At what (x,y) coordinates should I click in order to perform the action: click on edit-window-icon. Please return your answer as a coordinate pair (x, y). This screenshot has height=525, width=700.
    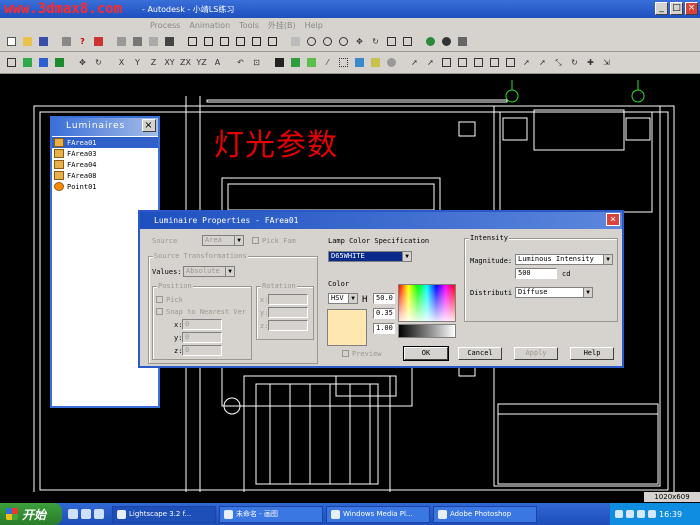
    Looking at the image, I should click on (446, 62).